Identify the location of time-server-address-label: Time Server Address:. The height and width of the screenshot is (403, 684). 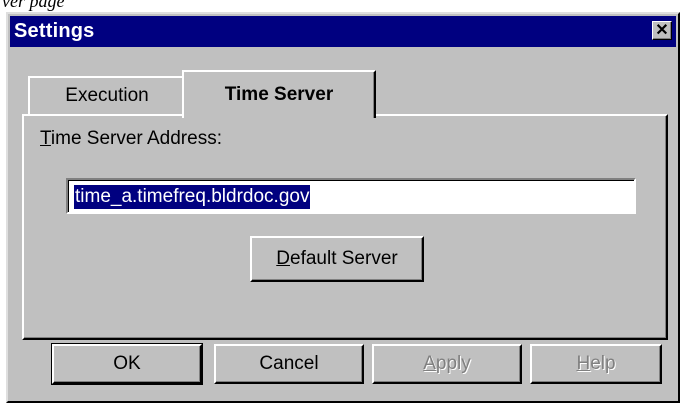
(131, 139).